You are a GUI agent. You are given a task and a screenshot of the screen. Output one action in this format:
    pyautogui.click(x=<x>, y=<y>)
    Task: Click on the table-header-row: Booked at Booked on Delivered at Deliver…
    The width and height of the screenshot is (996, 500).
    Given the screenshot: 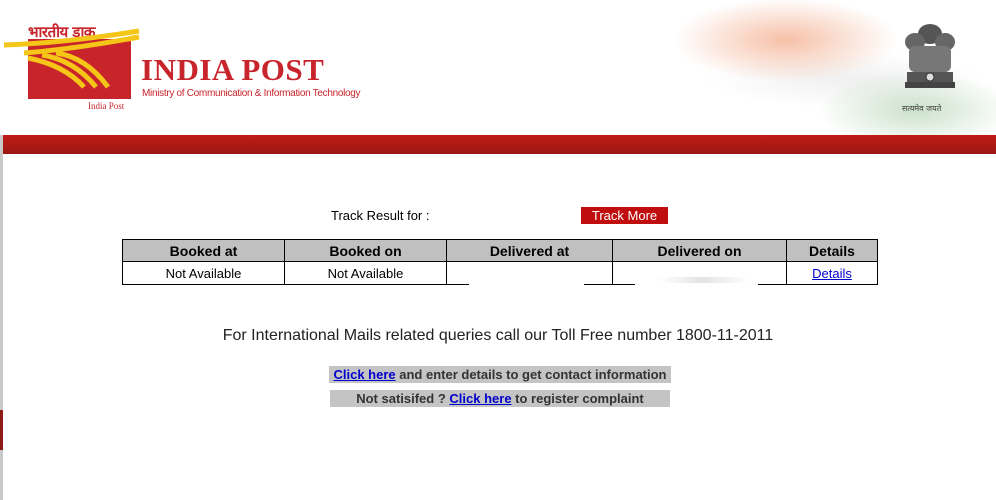 What is the action you would take?
    pyautogui.click(x=500, y=250)
    